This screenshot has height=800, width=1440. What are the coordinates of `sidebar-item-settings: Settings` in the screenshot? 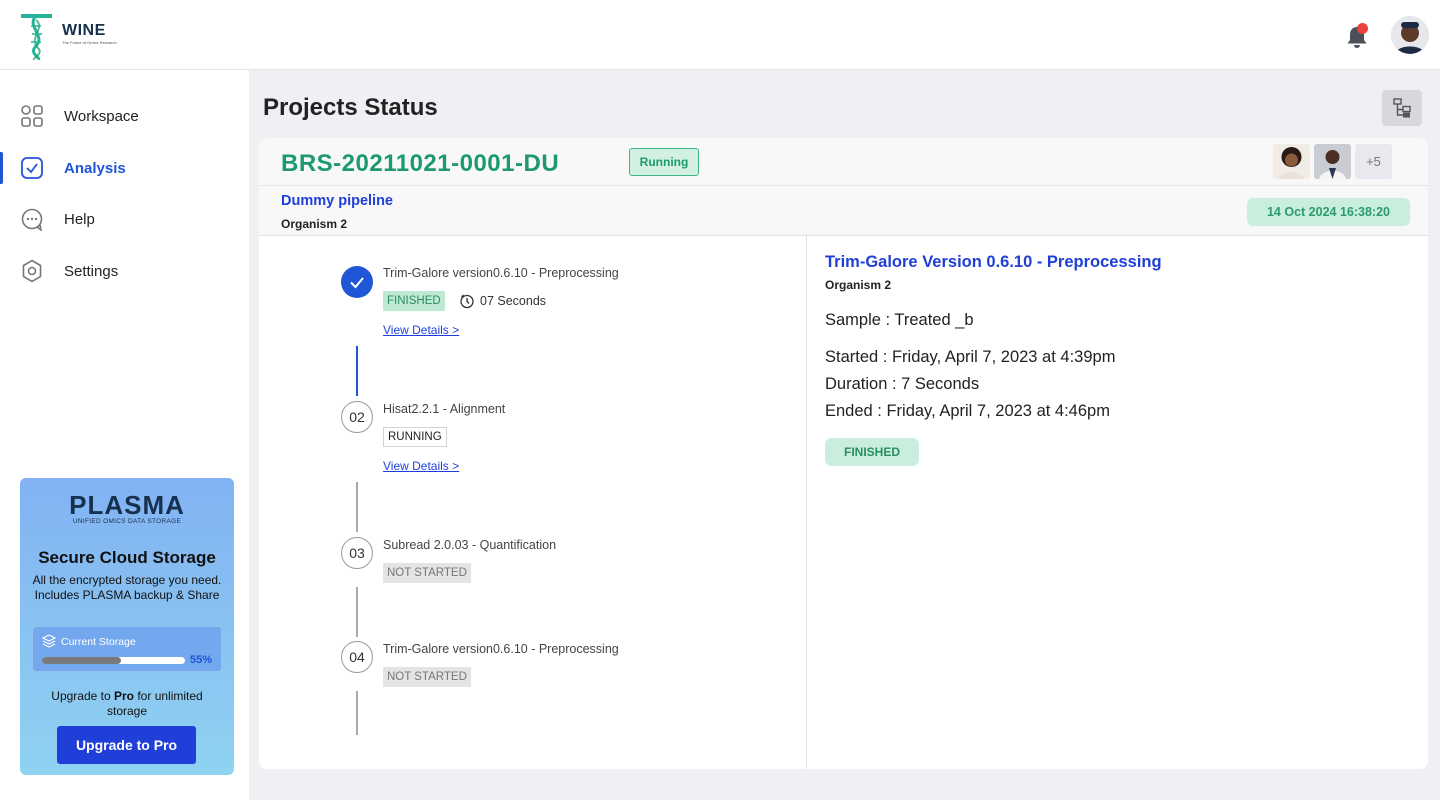 It's located at (124, 271).